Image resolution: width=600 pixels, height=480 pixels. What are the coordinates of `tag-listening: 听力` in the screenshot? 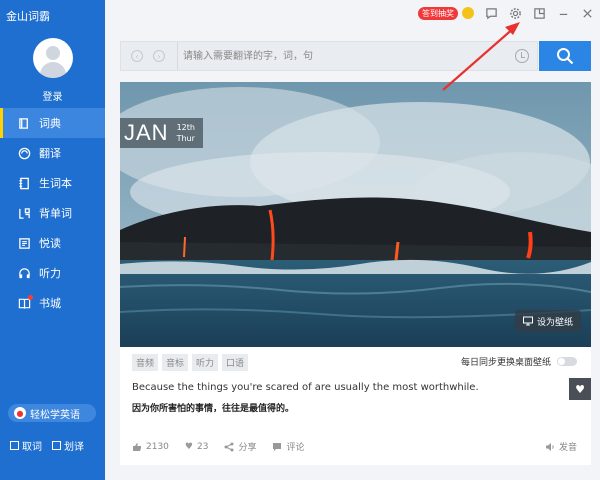 It's located at (205, 362).